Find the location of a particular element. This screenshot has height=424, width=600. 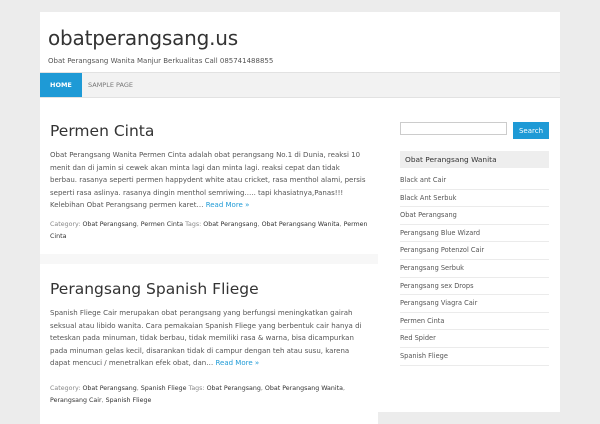

category-item: Perangsang Serbuk is located at coordinates (474, 269).